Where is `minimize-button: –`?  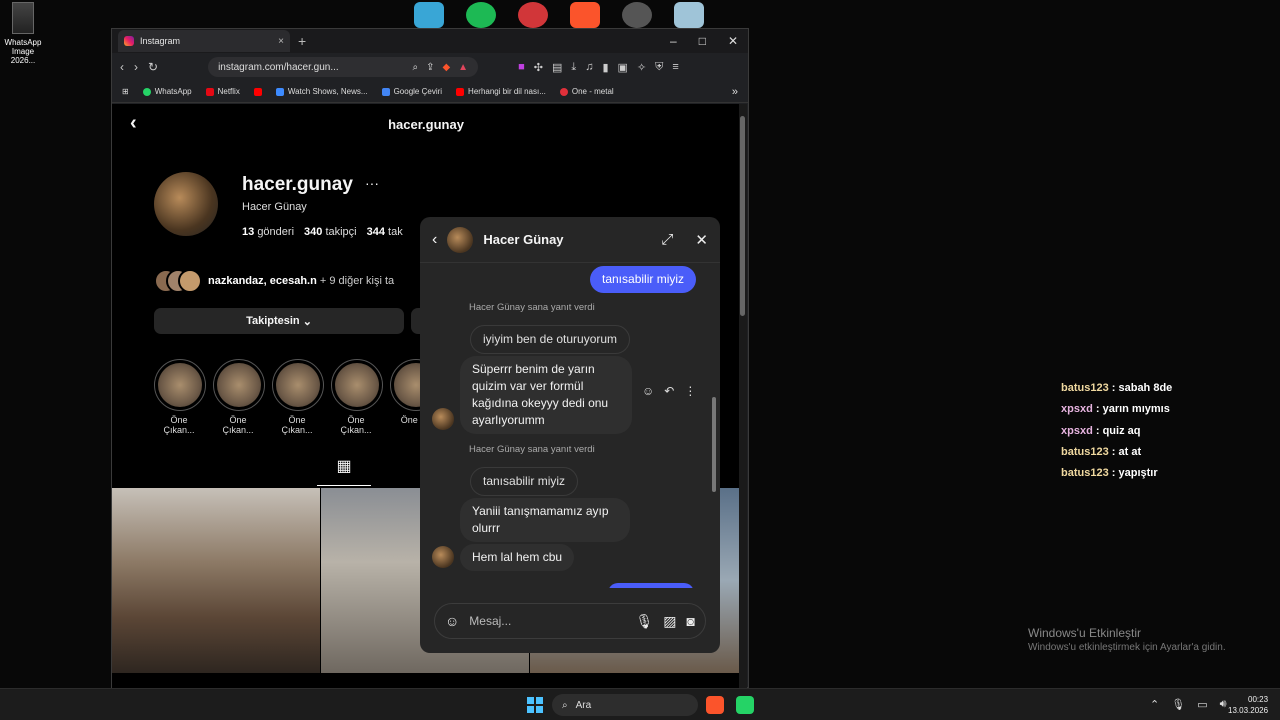 minimize-button: – is located at coordinates (673, 41).